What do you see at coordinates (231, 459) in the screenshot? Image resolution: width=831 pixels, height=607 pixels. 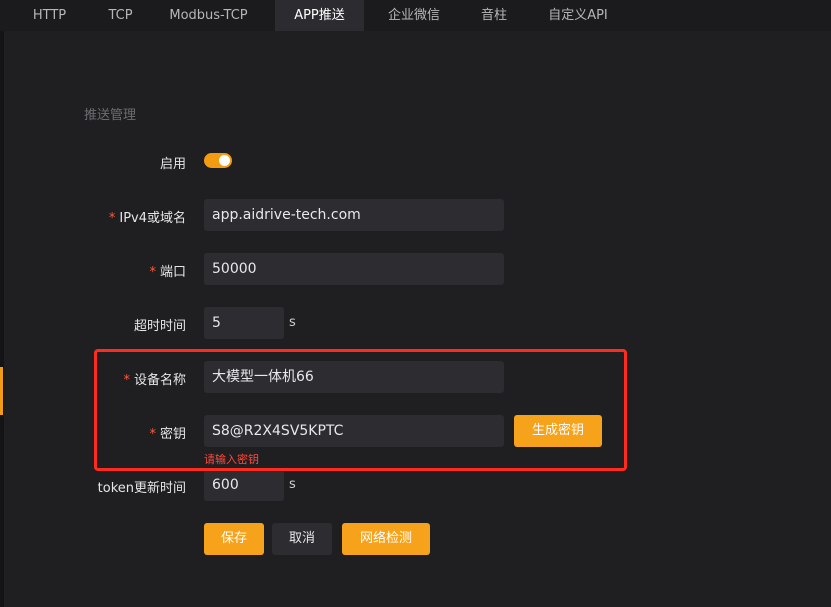 I see `secret-error-message: 请输入密钥` at bounding box center [231, 459].